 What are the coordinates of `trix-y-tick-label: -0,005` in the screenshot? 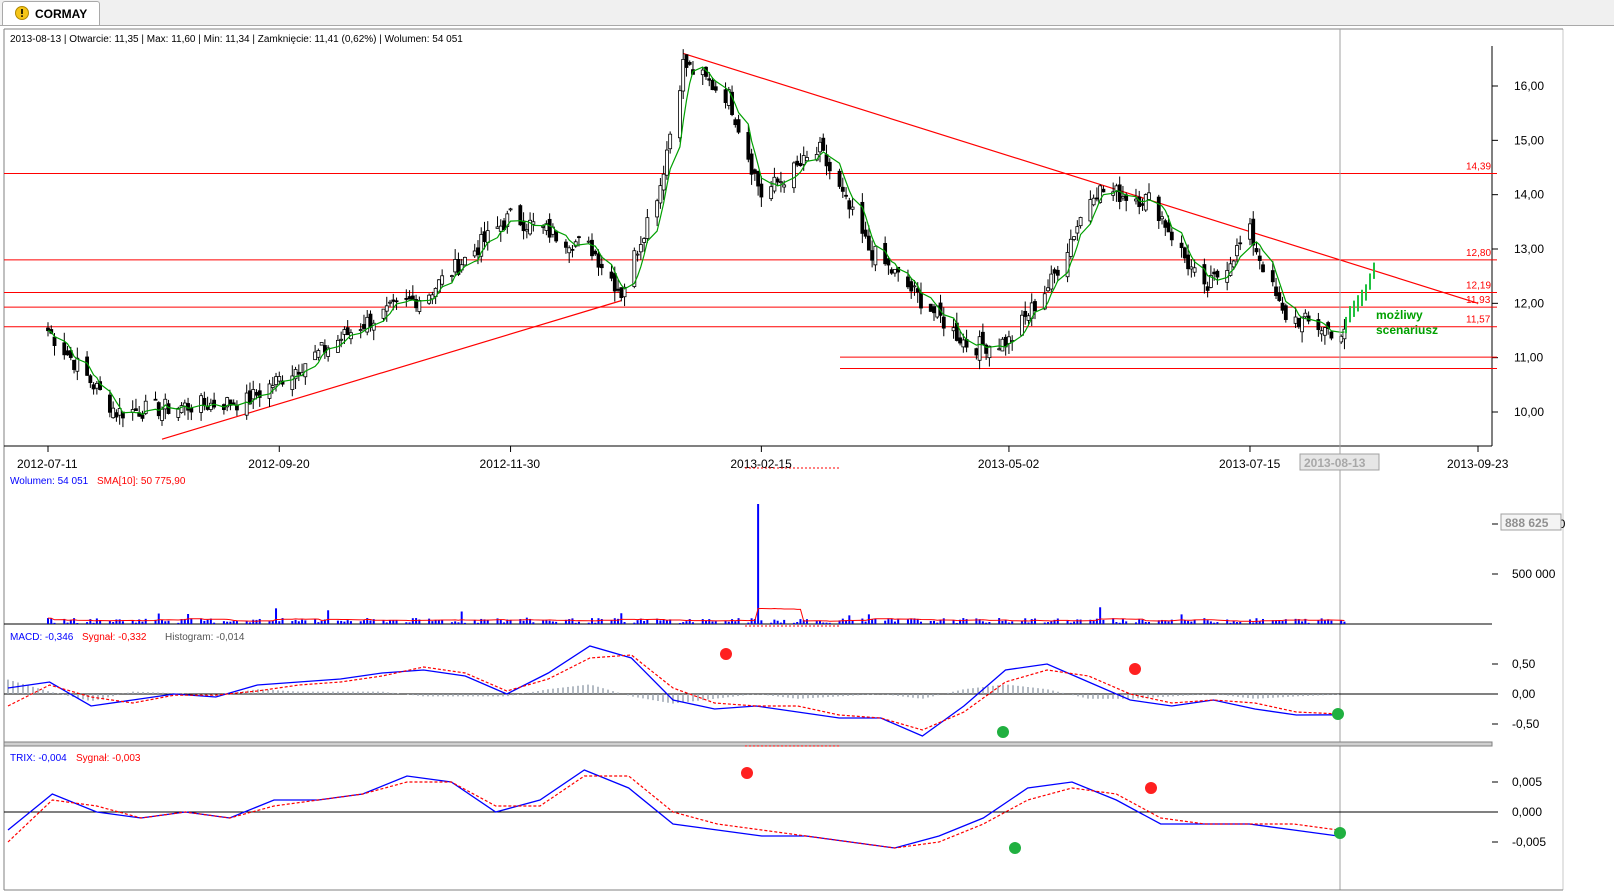 It's located at (1529, 842).